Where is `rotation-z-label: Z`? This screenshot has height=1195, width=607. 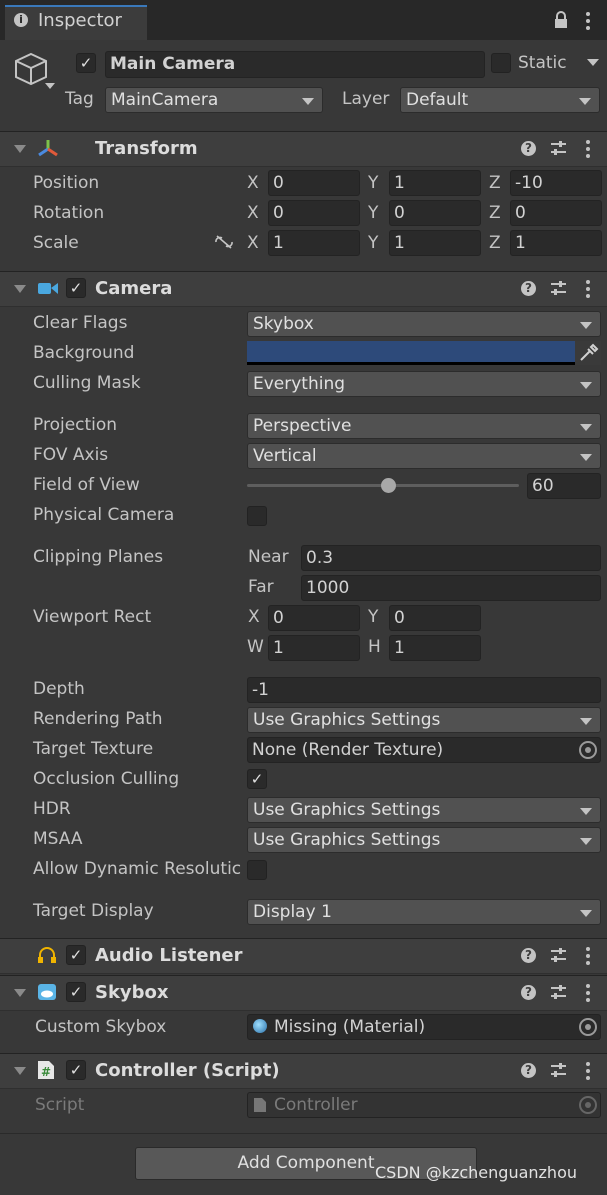
rotation-z-label: Z is located at coordinates (495, 213).